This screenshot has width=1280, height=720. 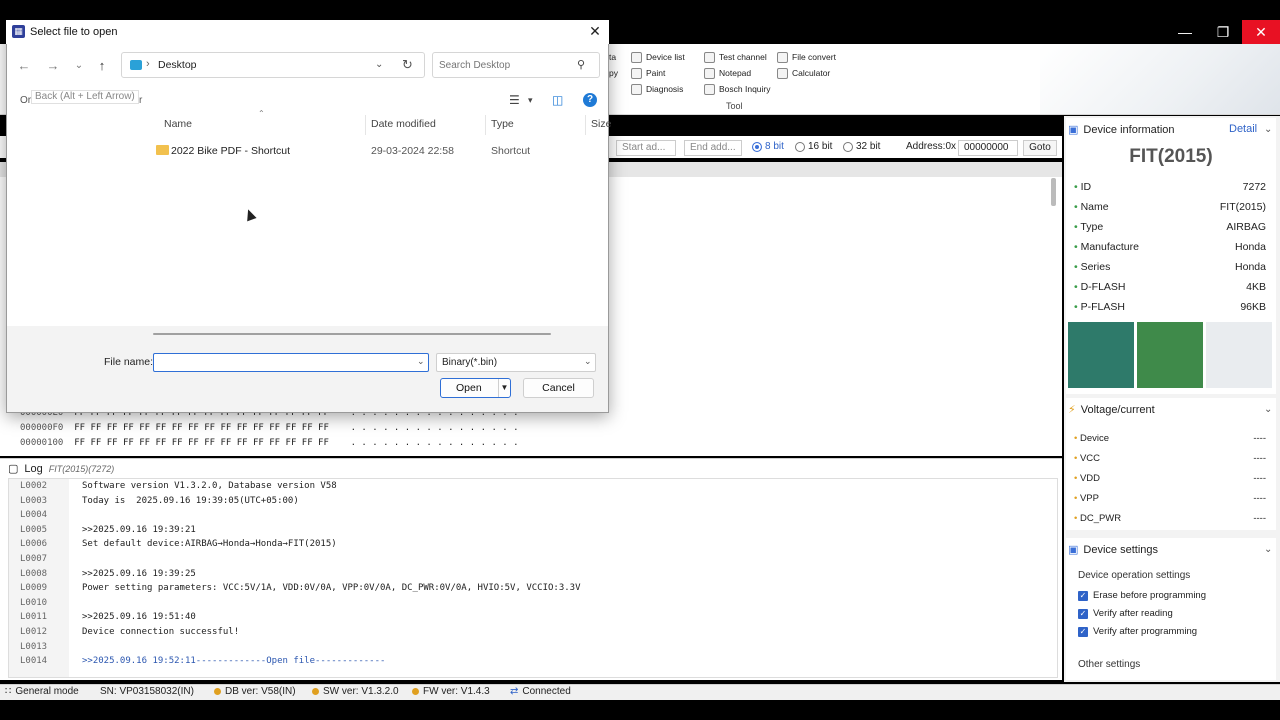 What do you see at coordinates (988, 148) in the screenshot?
I see `address-input: 00000000` at bounding box center [988, 148].